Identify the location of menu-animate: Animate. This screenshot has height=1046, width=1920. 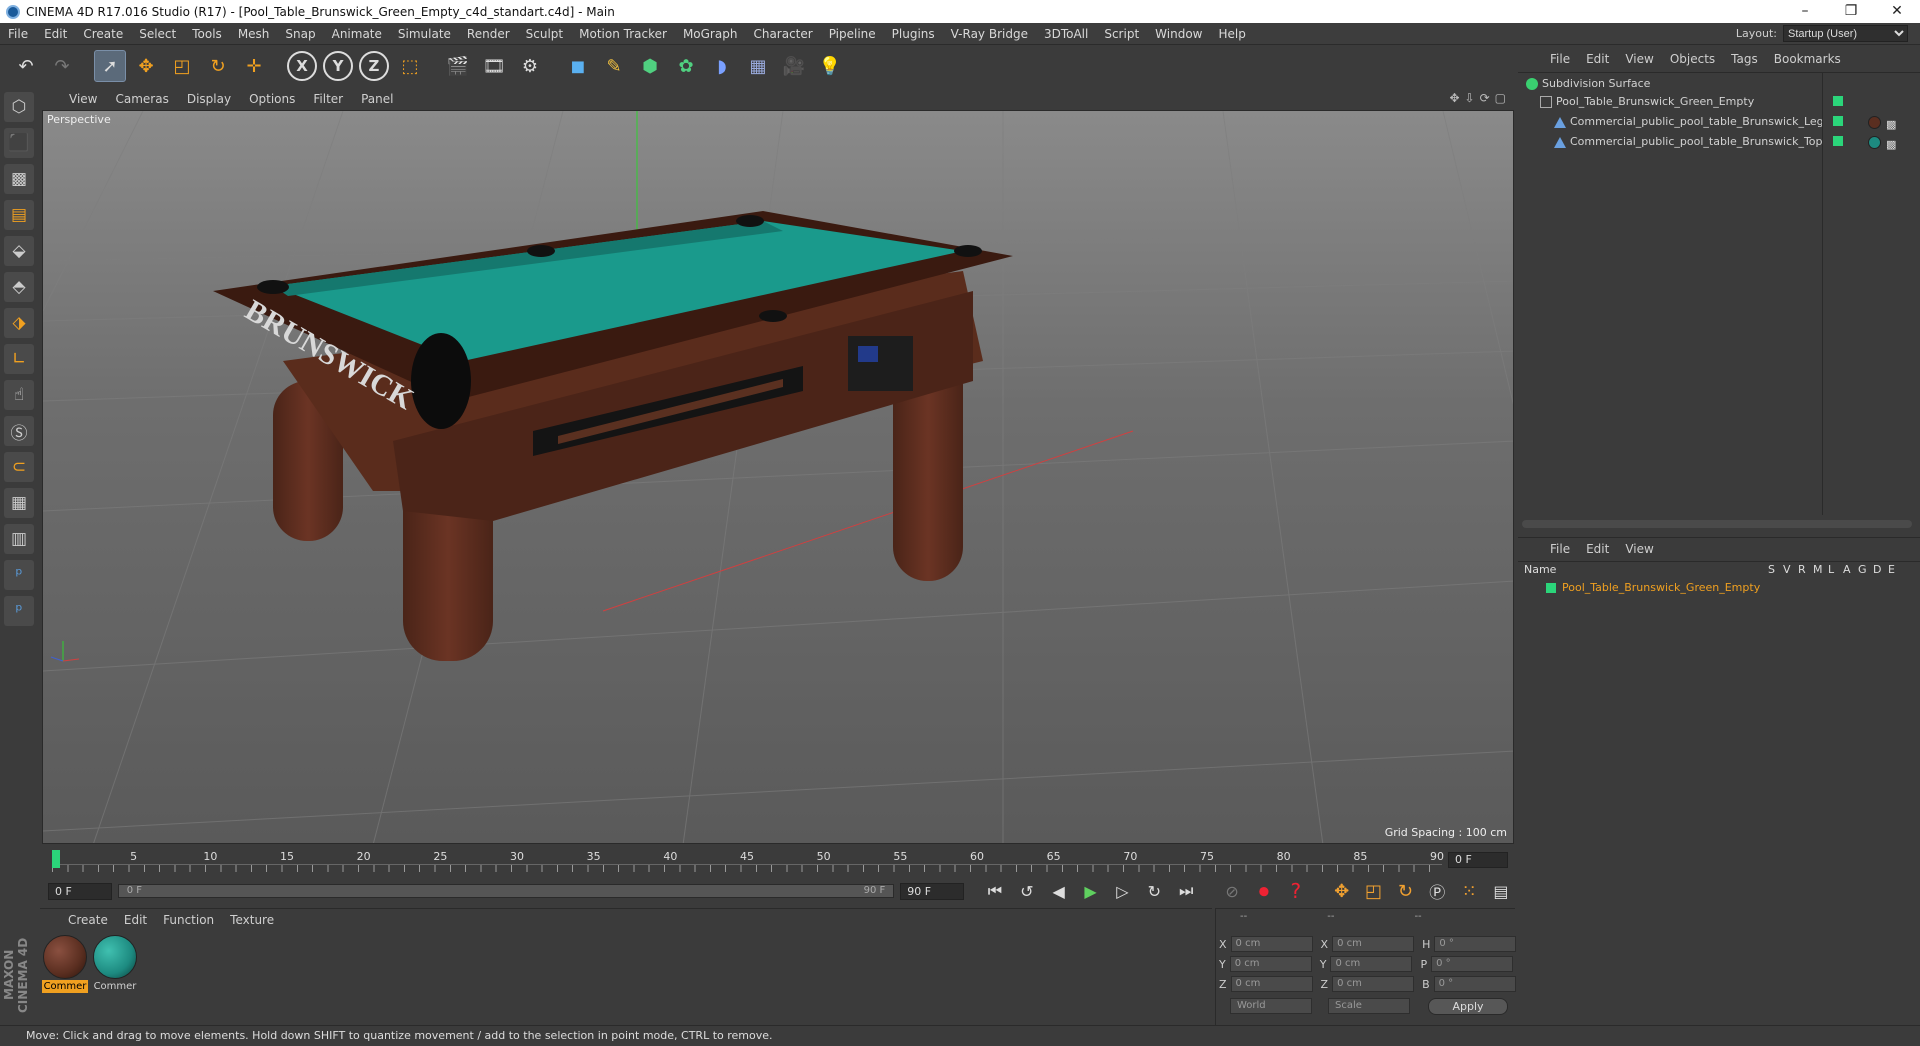
(357, 34).